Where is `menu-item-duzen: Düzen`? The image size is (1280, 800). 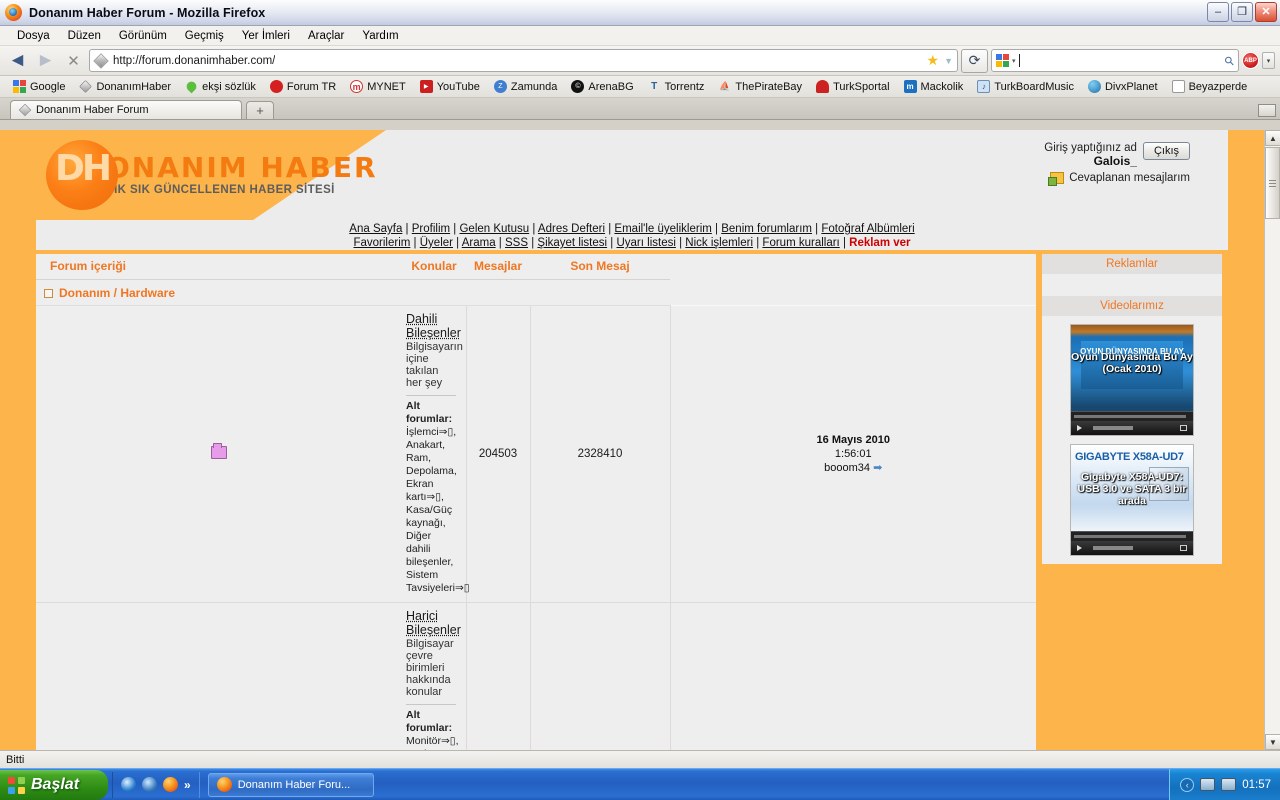
menu-item-duzen: Düzen is located at coordinates (84, 36).